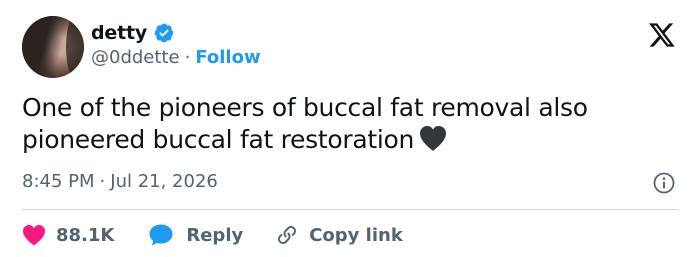  Describe the element at coordinates (350, 209) in the screenshot. I see `divider` at that location.